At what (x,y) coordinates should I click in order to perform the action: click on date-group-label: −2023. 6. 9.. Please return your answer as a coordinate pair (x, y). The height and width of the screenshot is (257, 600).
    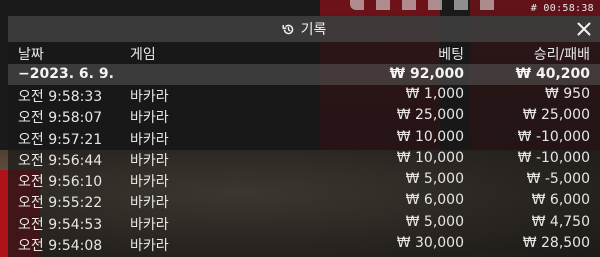
    Looking at the image, I should click on (66, 74).